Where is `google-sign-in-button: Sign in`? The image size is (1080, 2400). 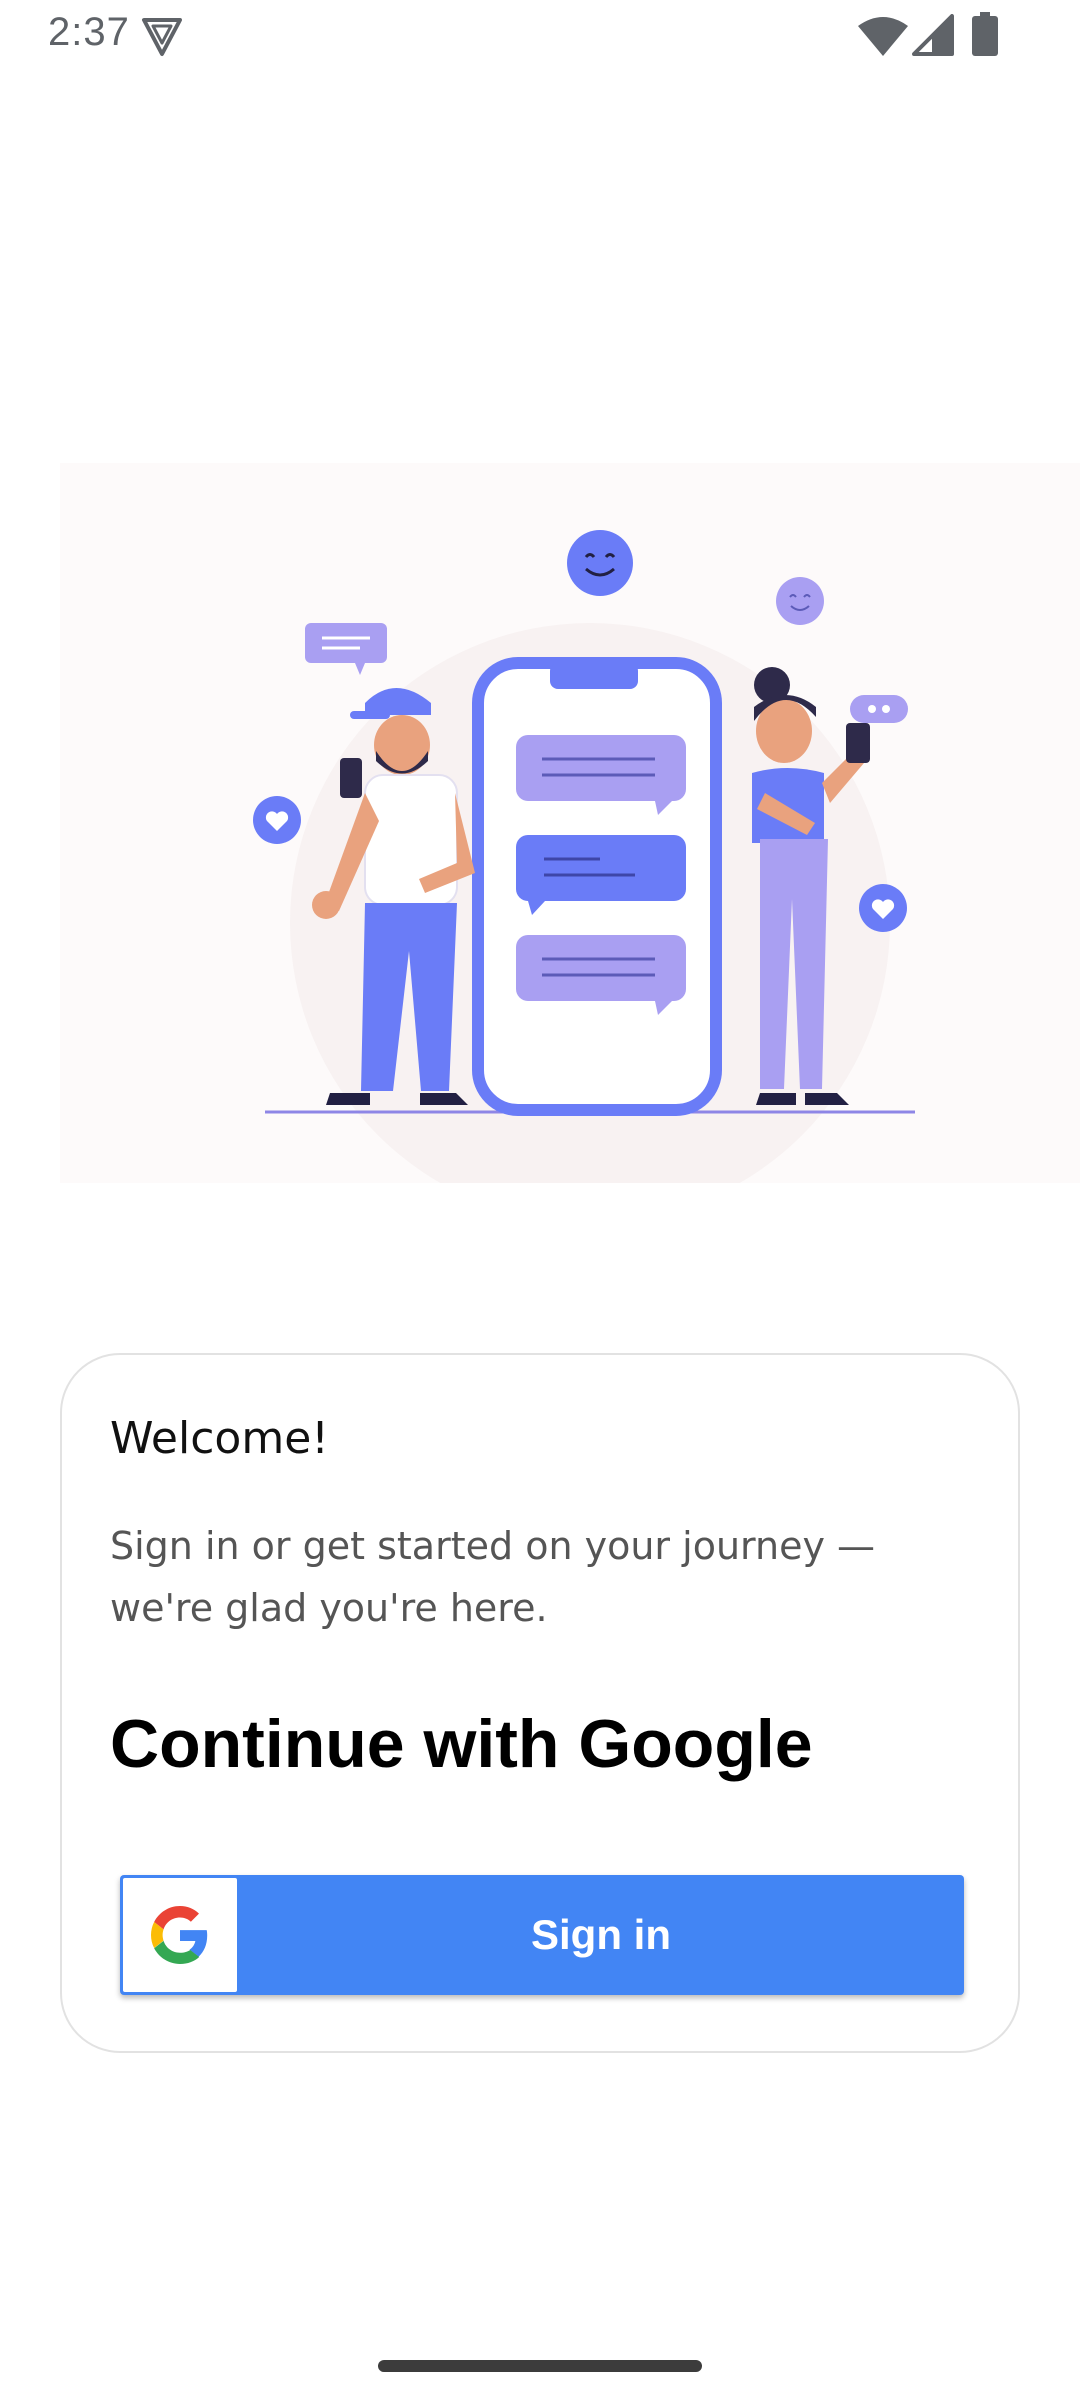
google-sign-in-button: Sign in is located at coordinates (542, 1935).